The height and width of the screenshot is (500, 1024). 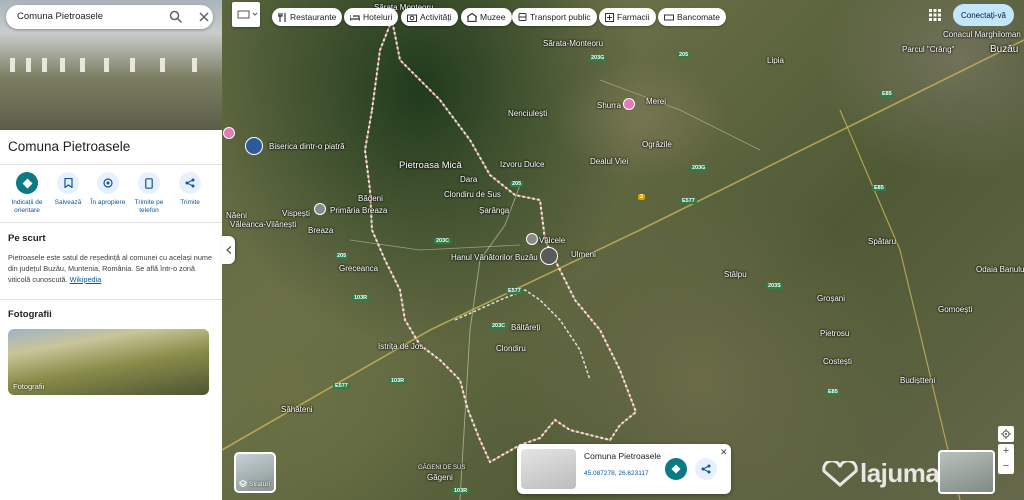 I want to click on search-input: Comuna Pietroasele, so click(x=60, y=16).